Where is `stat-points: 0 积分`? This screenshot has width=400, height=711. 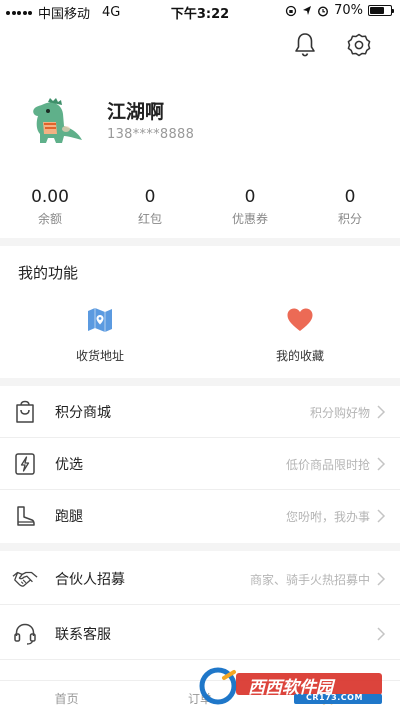 stat-points: 0 积分 is located at coordinates (350, 209).